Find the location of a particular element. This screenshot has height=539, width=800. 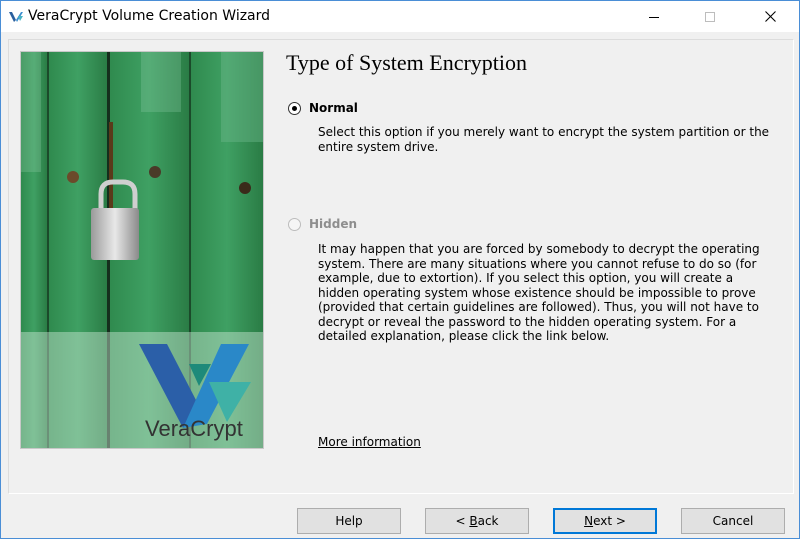

radio-normal: Normal is located at coordinates (323, 108).